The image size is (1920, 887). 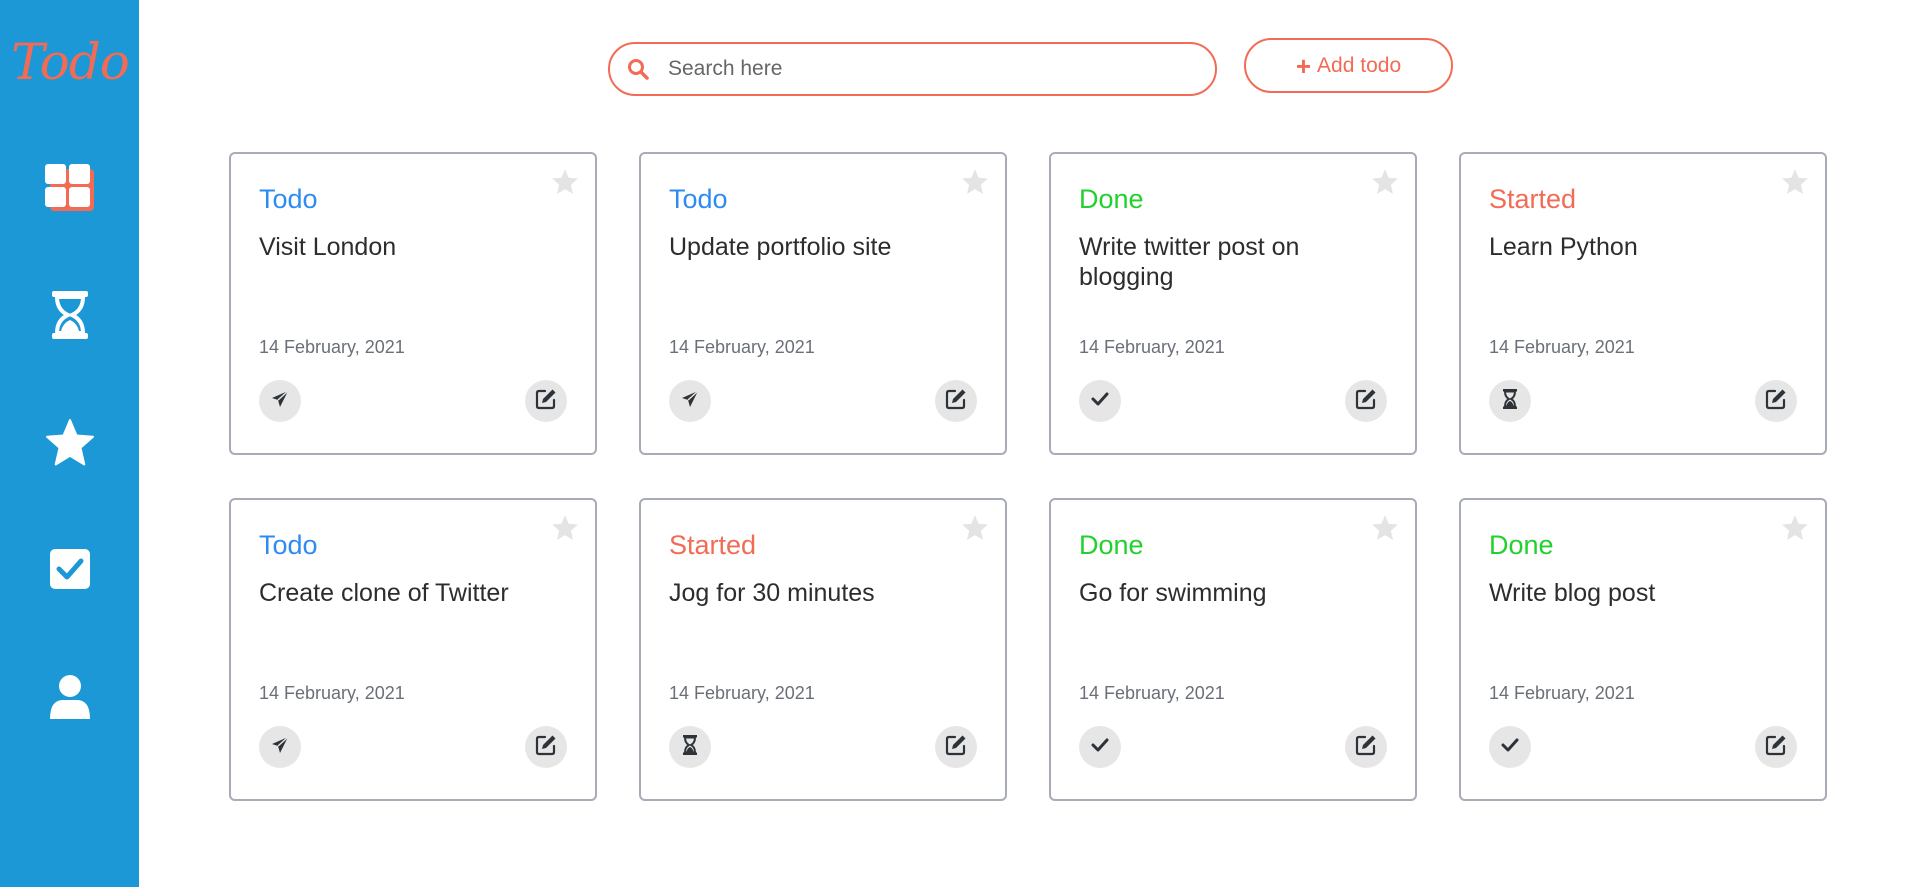 I want to click on todo-card: Done Write blog post 14 February, 2021, so click(x=1643, y=649).